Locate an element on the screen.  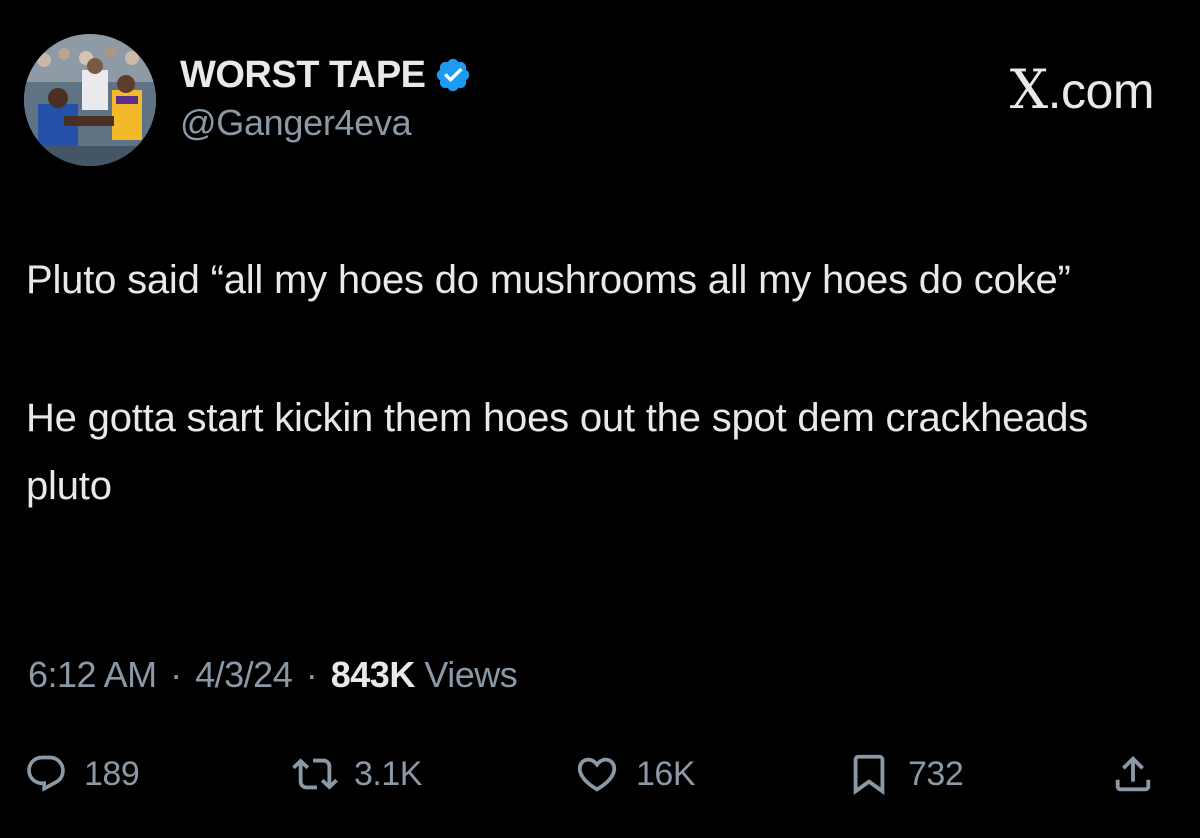
avatar-image is located at coordinates (90, 100).